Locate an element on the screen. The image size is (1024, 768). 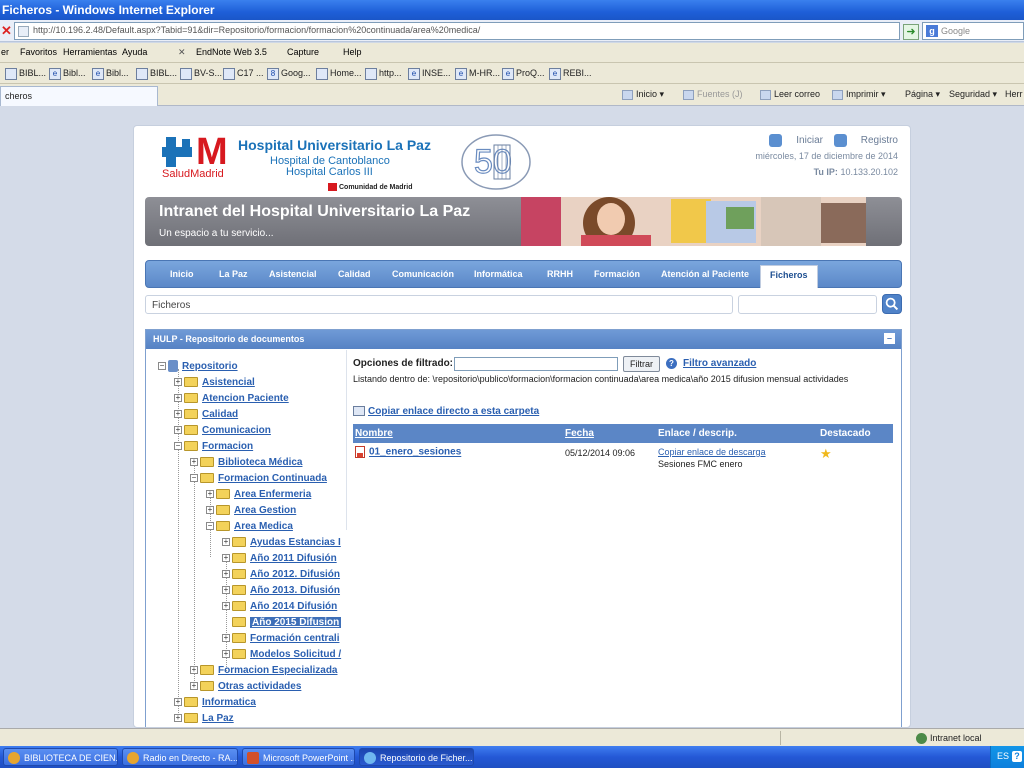
site-search-input is located at coordinates (807, 304).